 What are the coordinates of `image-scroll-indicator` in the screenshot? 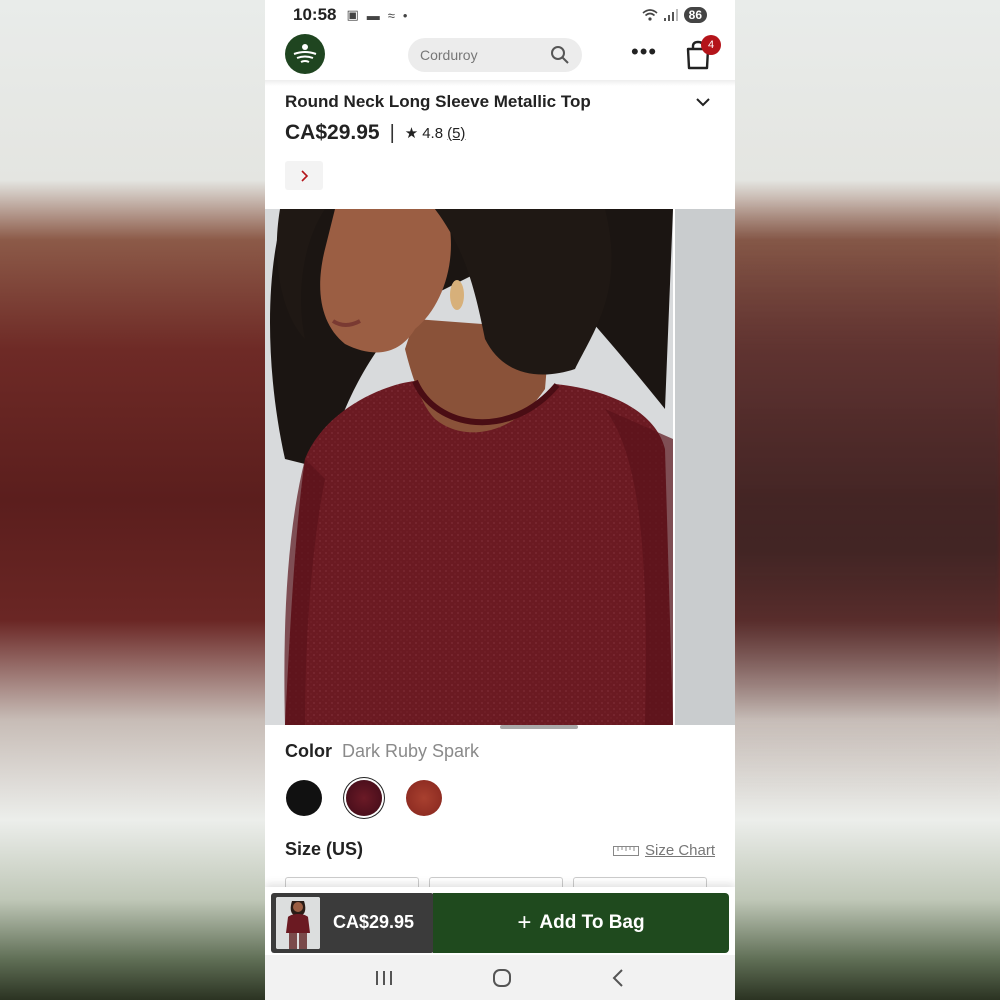 It's located at (539, 727).